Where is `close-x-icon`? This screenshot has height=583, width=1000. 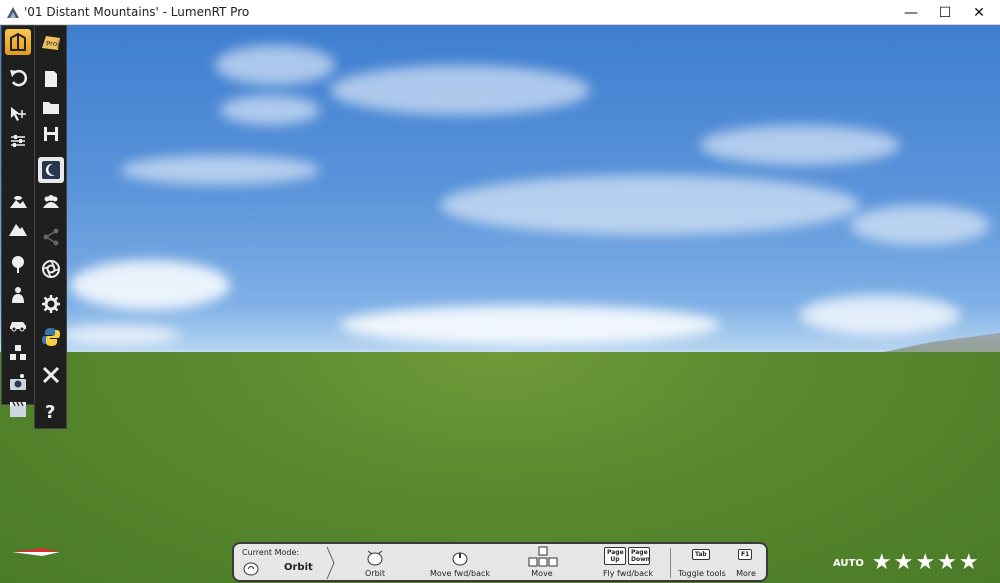
close-x-icon is located at coordinates (51, 375).